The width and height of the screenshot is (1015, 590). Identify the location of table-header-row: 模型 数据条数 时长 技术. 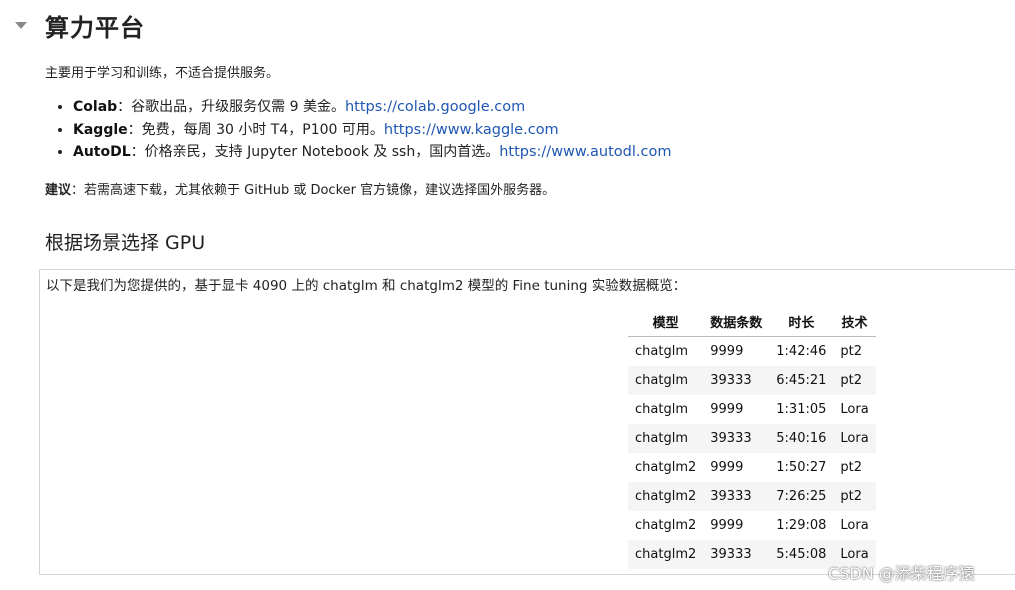
(752, 322).